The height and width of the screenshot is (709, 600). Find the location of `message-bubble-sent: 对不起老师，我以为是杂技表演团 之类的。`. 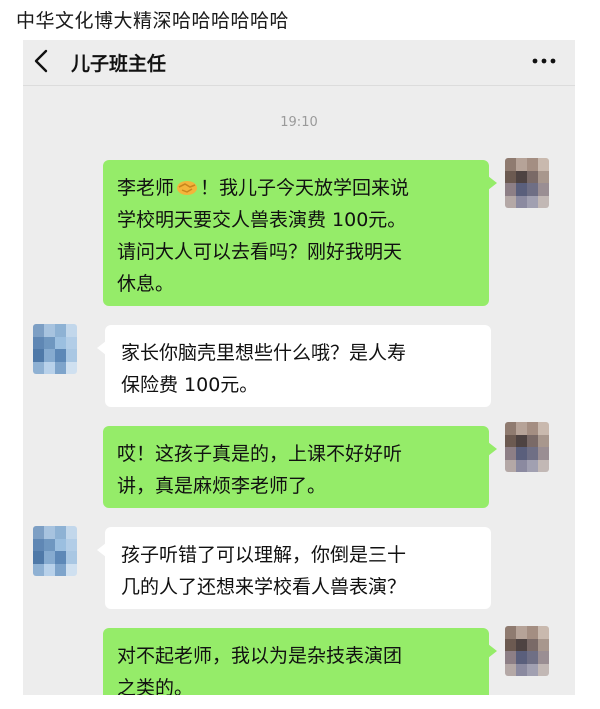

message-bubble-sent: 对不起老师，我以为是杂技表演团 之类的。 is located at coordinates (300, 661).